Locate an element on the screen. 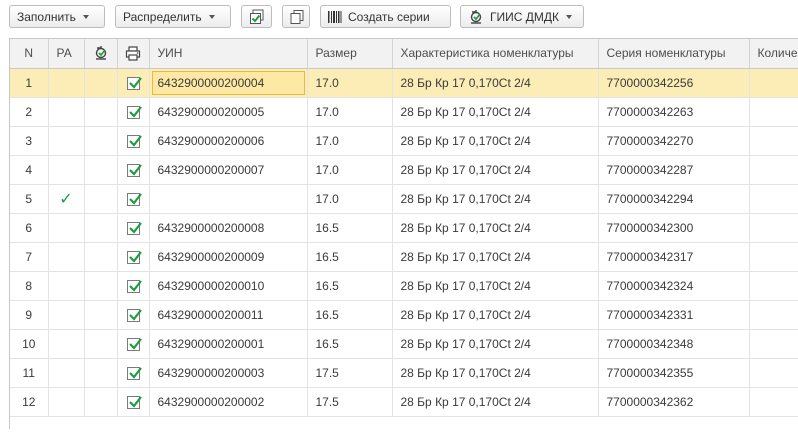 The width and height of the screenshot is (798, 441). uin-cell is located at coordinates (228, 199).